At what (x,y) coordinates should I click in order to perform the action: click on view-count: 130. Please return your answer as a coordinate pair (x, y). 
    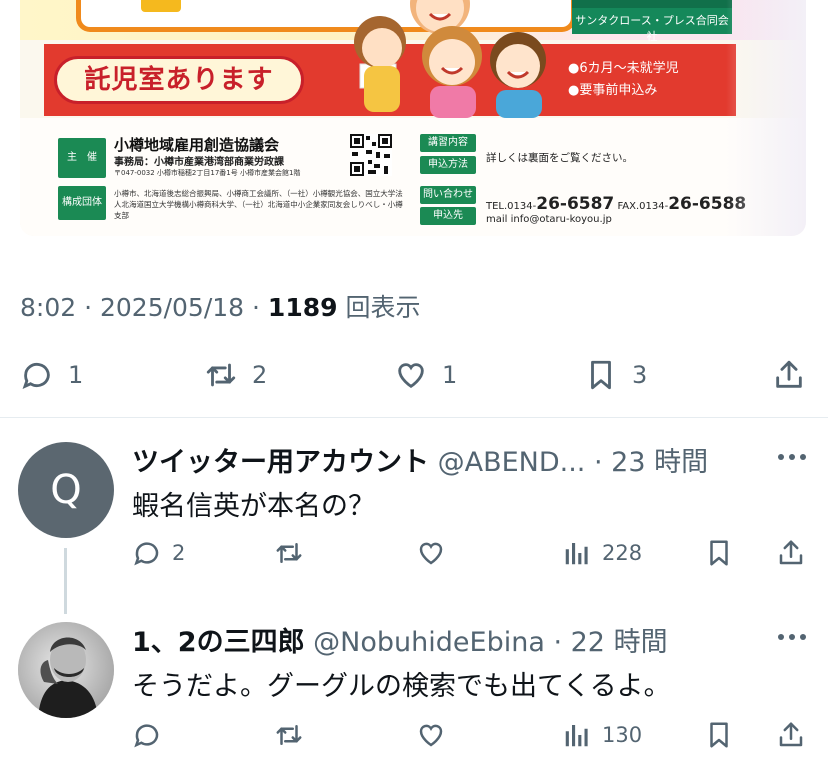
    Looking at the image, I should click on (622, 735).